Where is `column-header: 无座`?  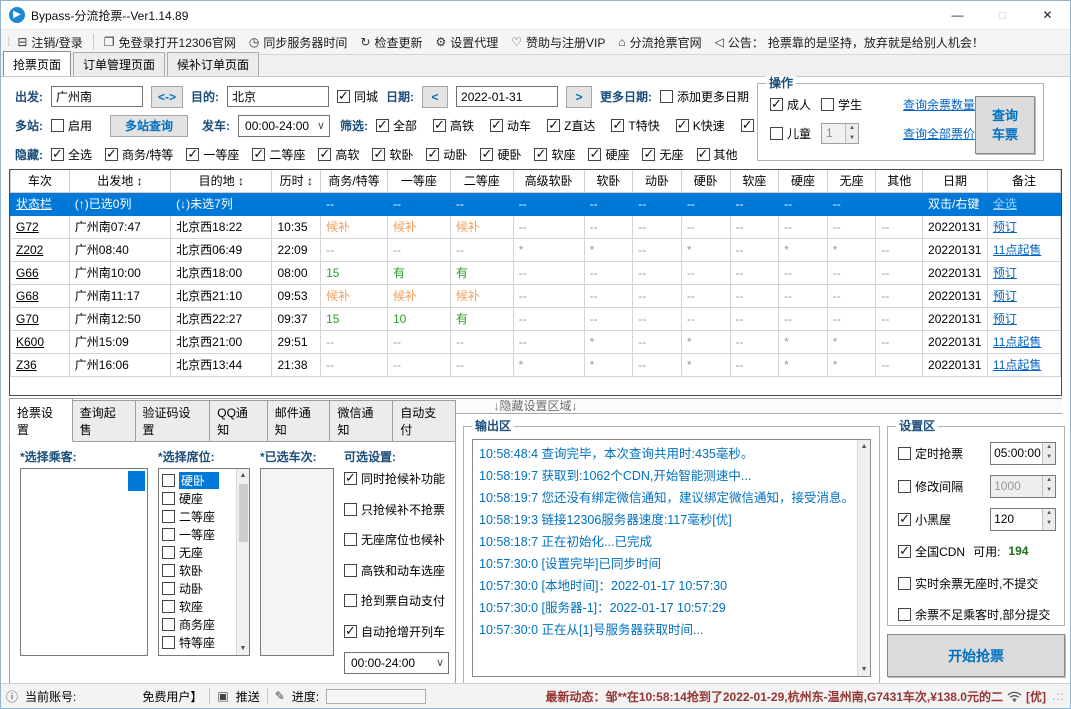
column-header: 无座 is located at coordinates (851, 181).